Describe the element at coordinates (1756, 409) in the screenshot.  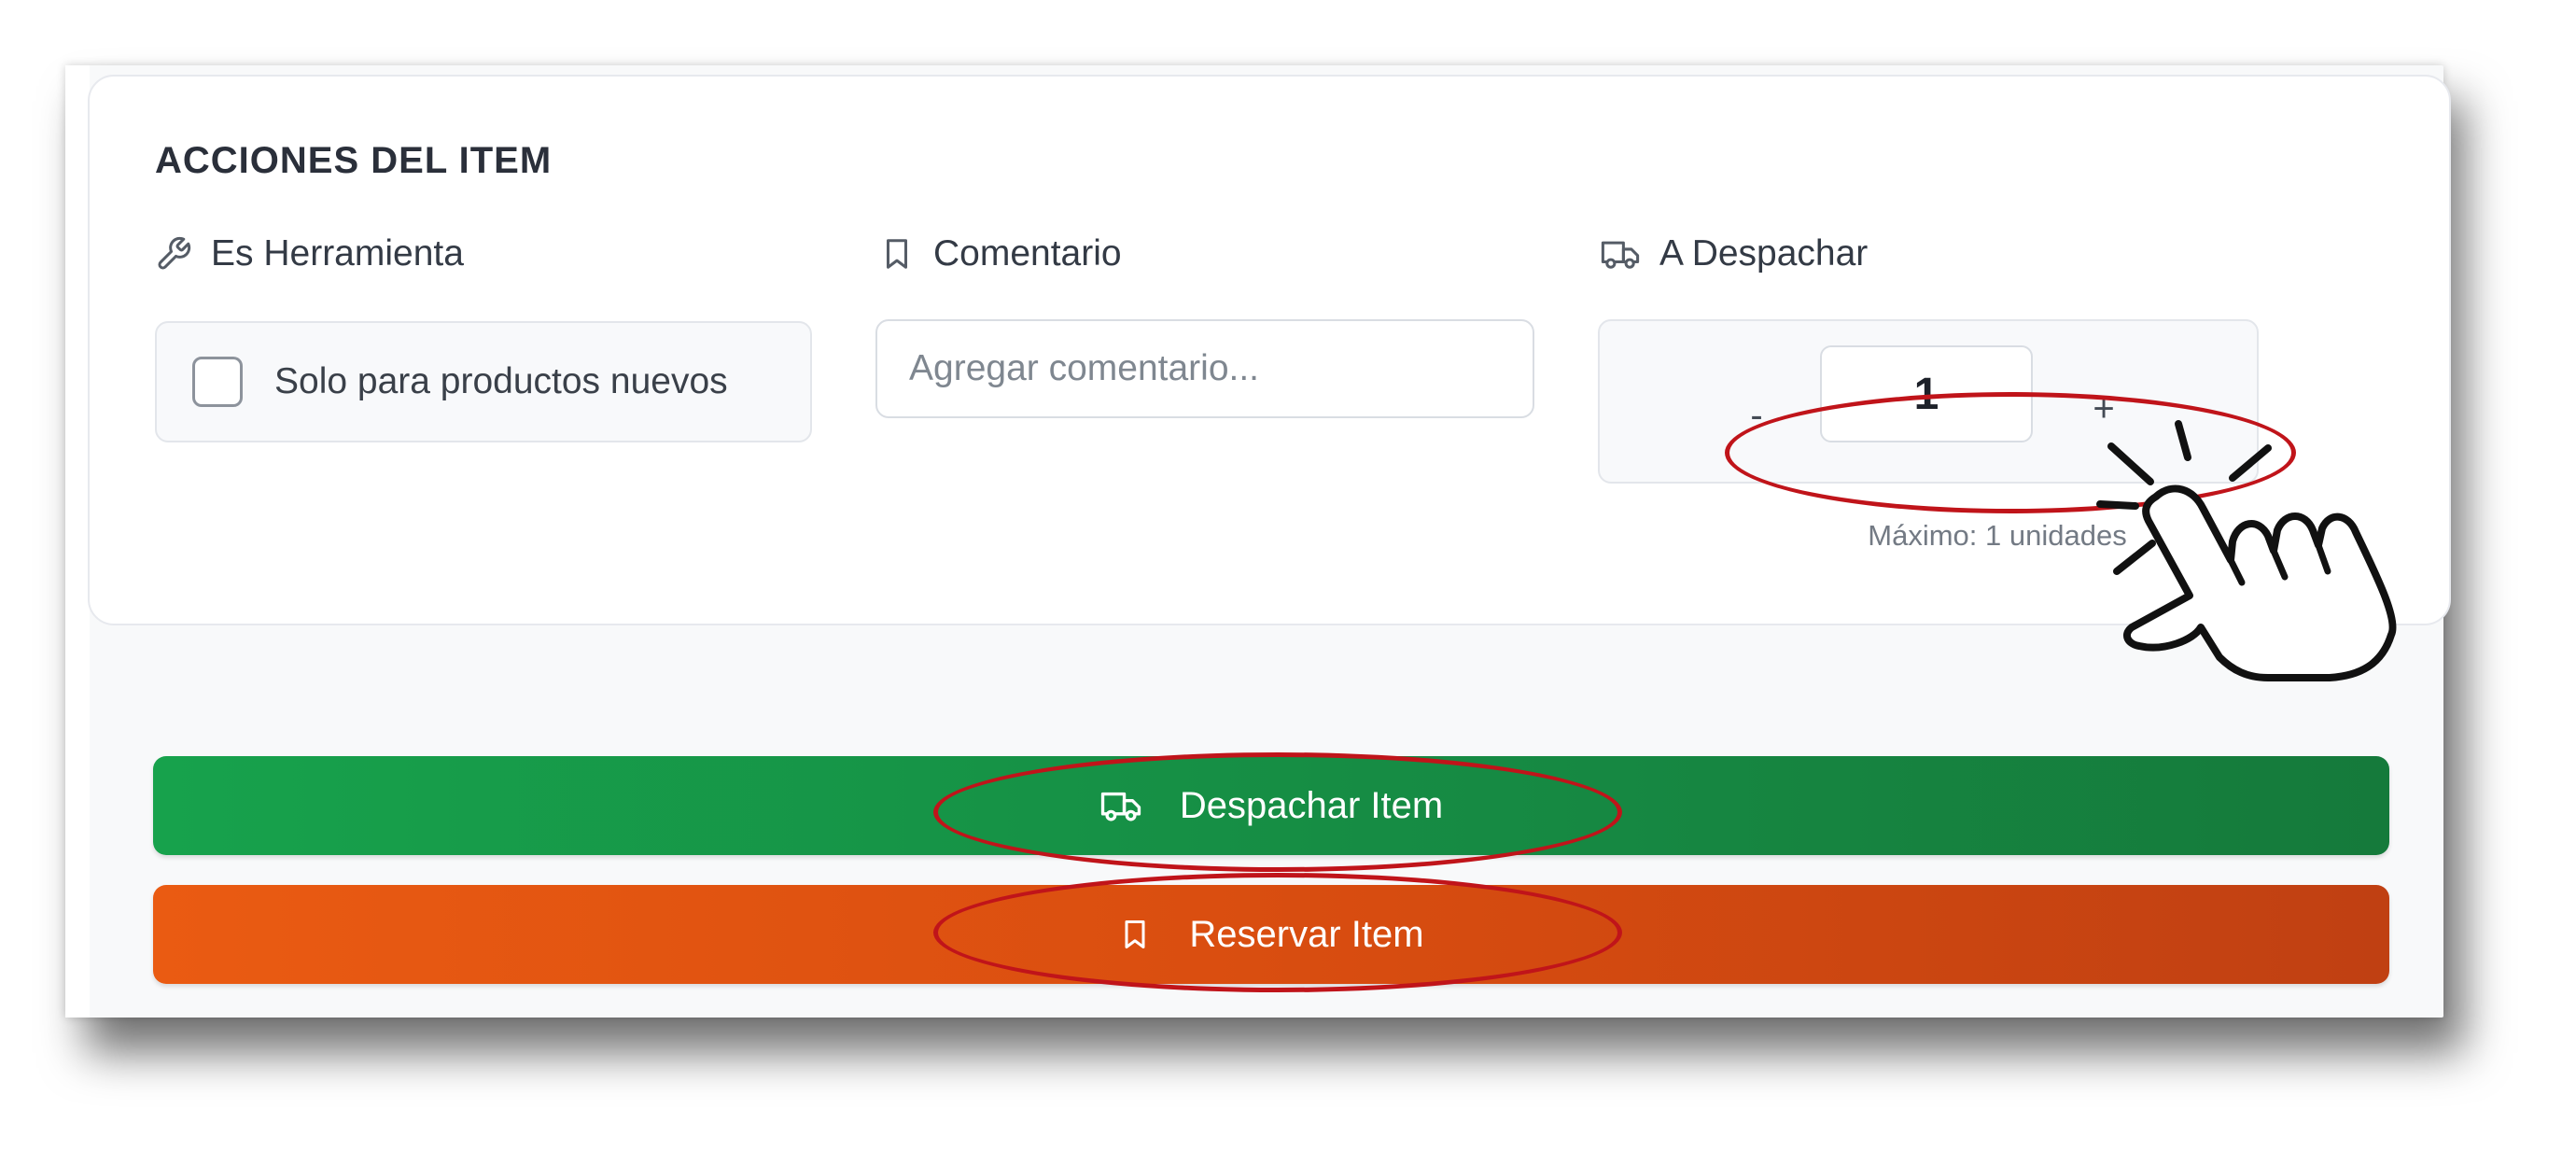
I see `decrement-button: -` at that location.